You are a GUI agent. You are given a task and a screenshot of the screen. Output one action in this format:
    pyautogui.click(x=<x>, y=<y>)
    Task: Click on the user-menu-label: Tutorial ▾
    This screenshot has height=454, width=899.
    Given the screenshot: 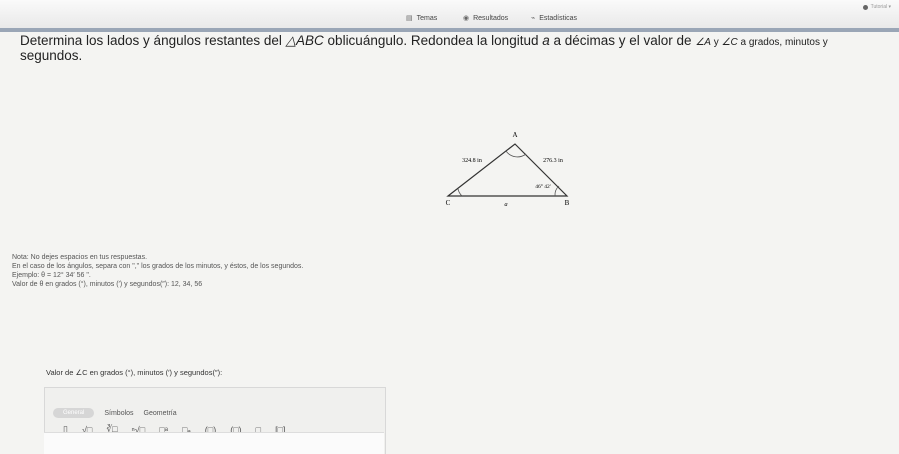 What is the action you would take?
    pyautogui.click(x=880, y=7)
    